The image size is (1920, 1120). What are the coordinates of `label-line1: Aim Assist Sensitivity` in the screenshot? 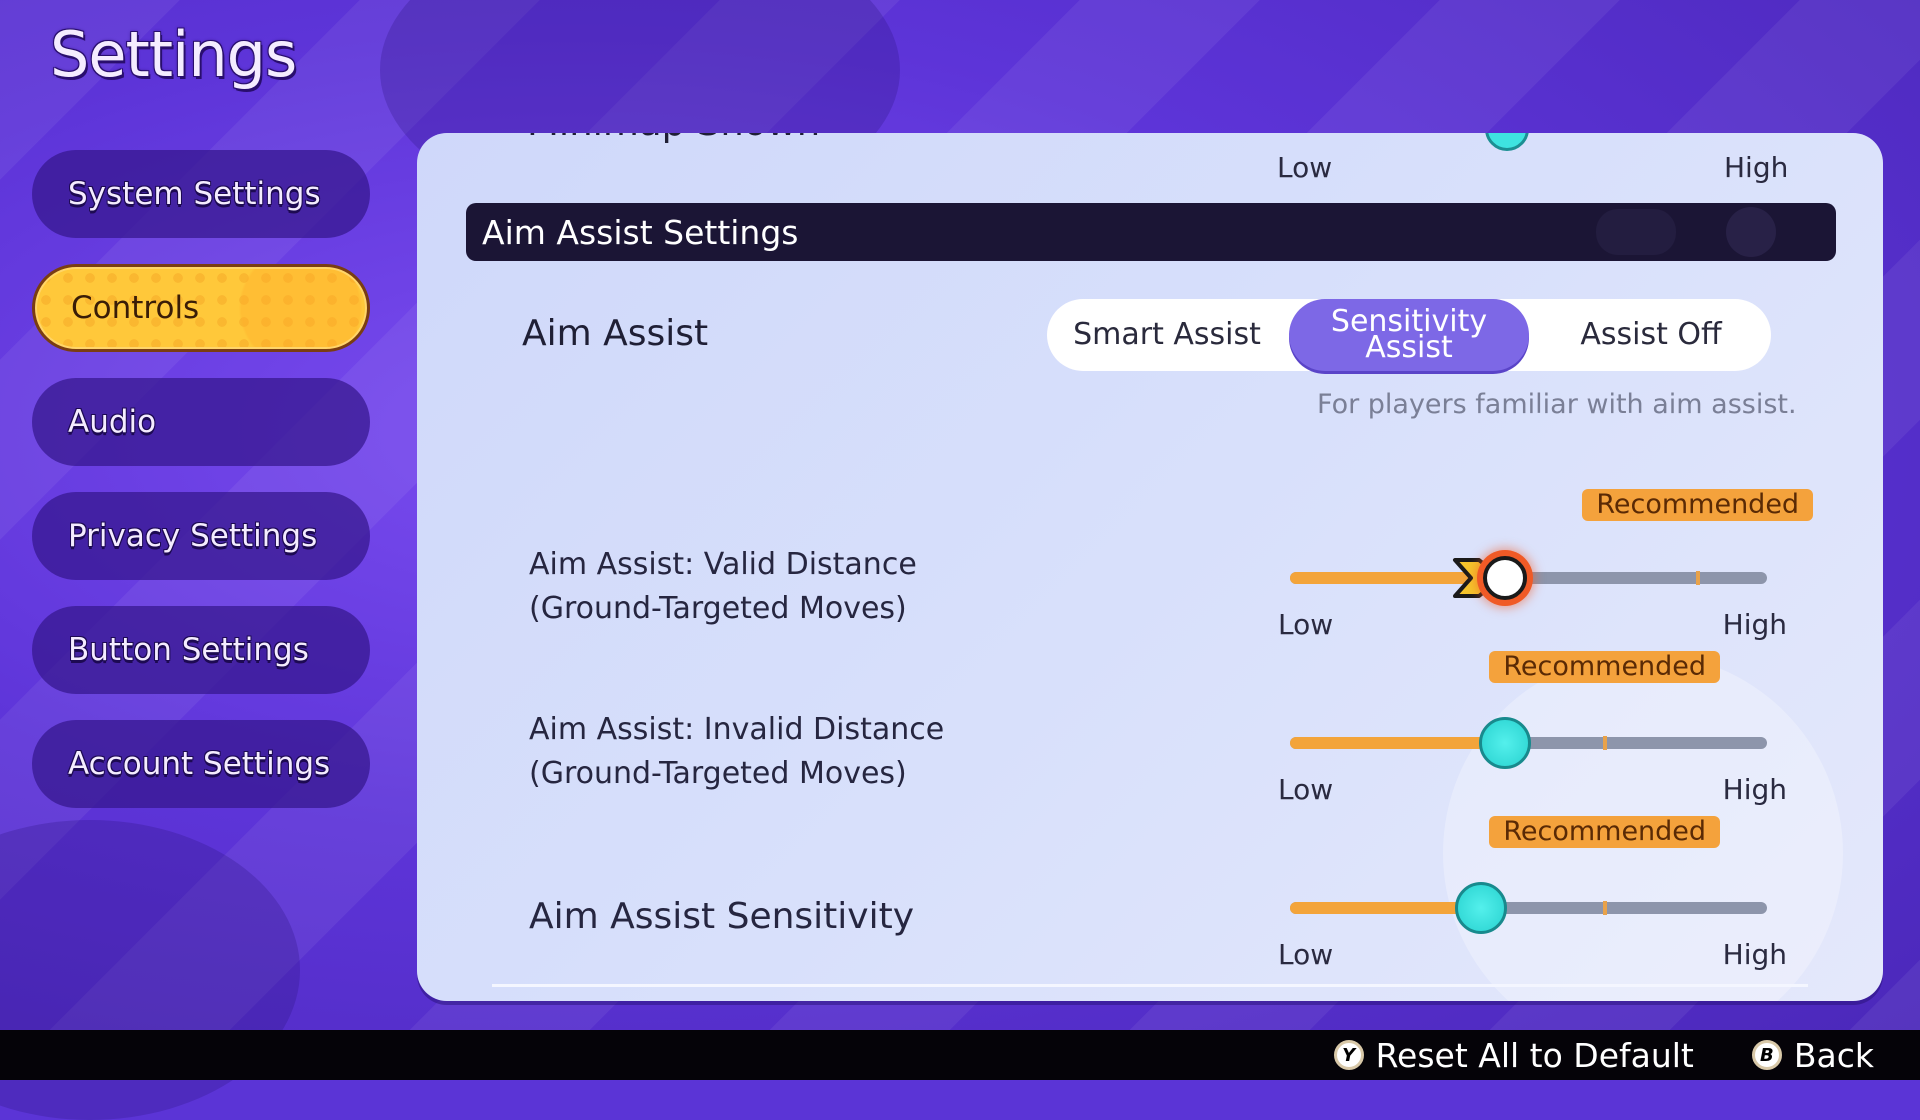 It's located at (722, 916).